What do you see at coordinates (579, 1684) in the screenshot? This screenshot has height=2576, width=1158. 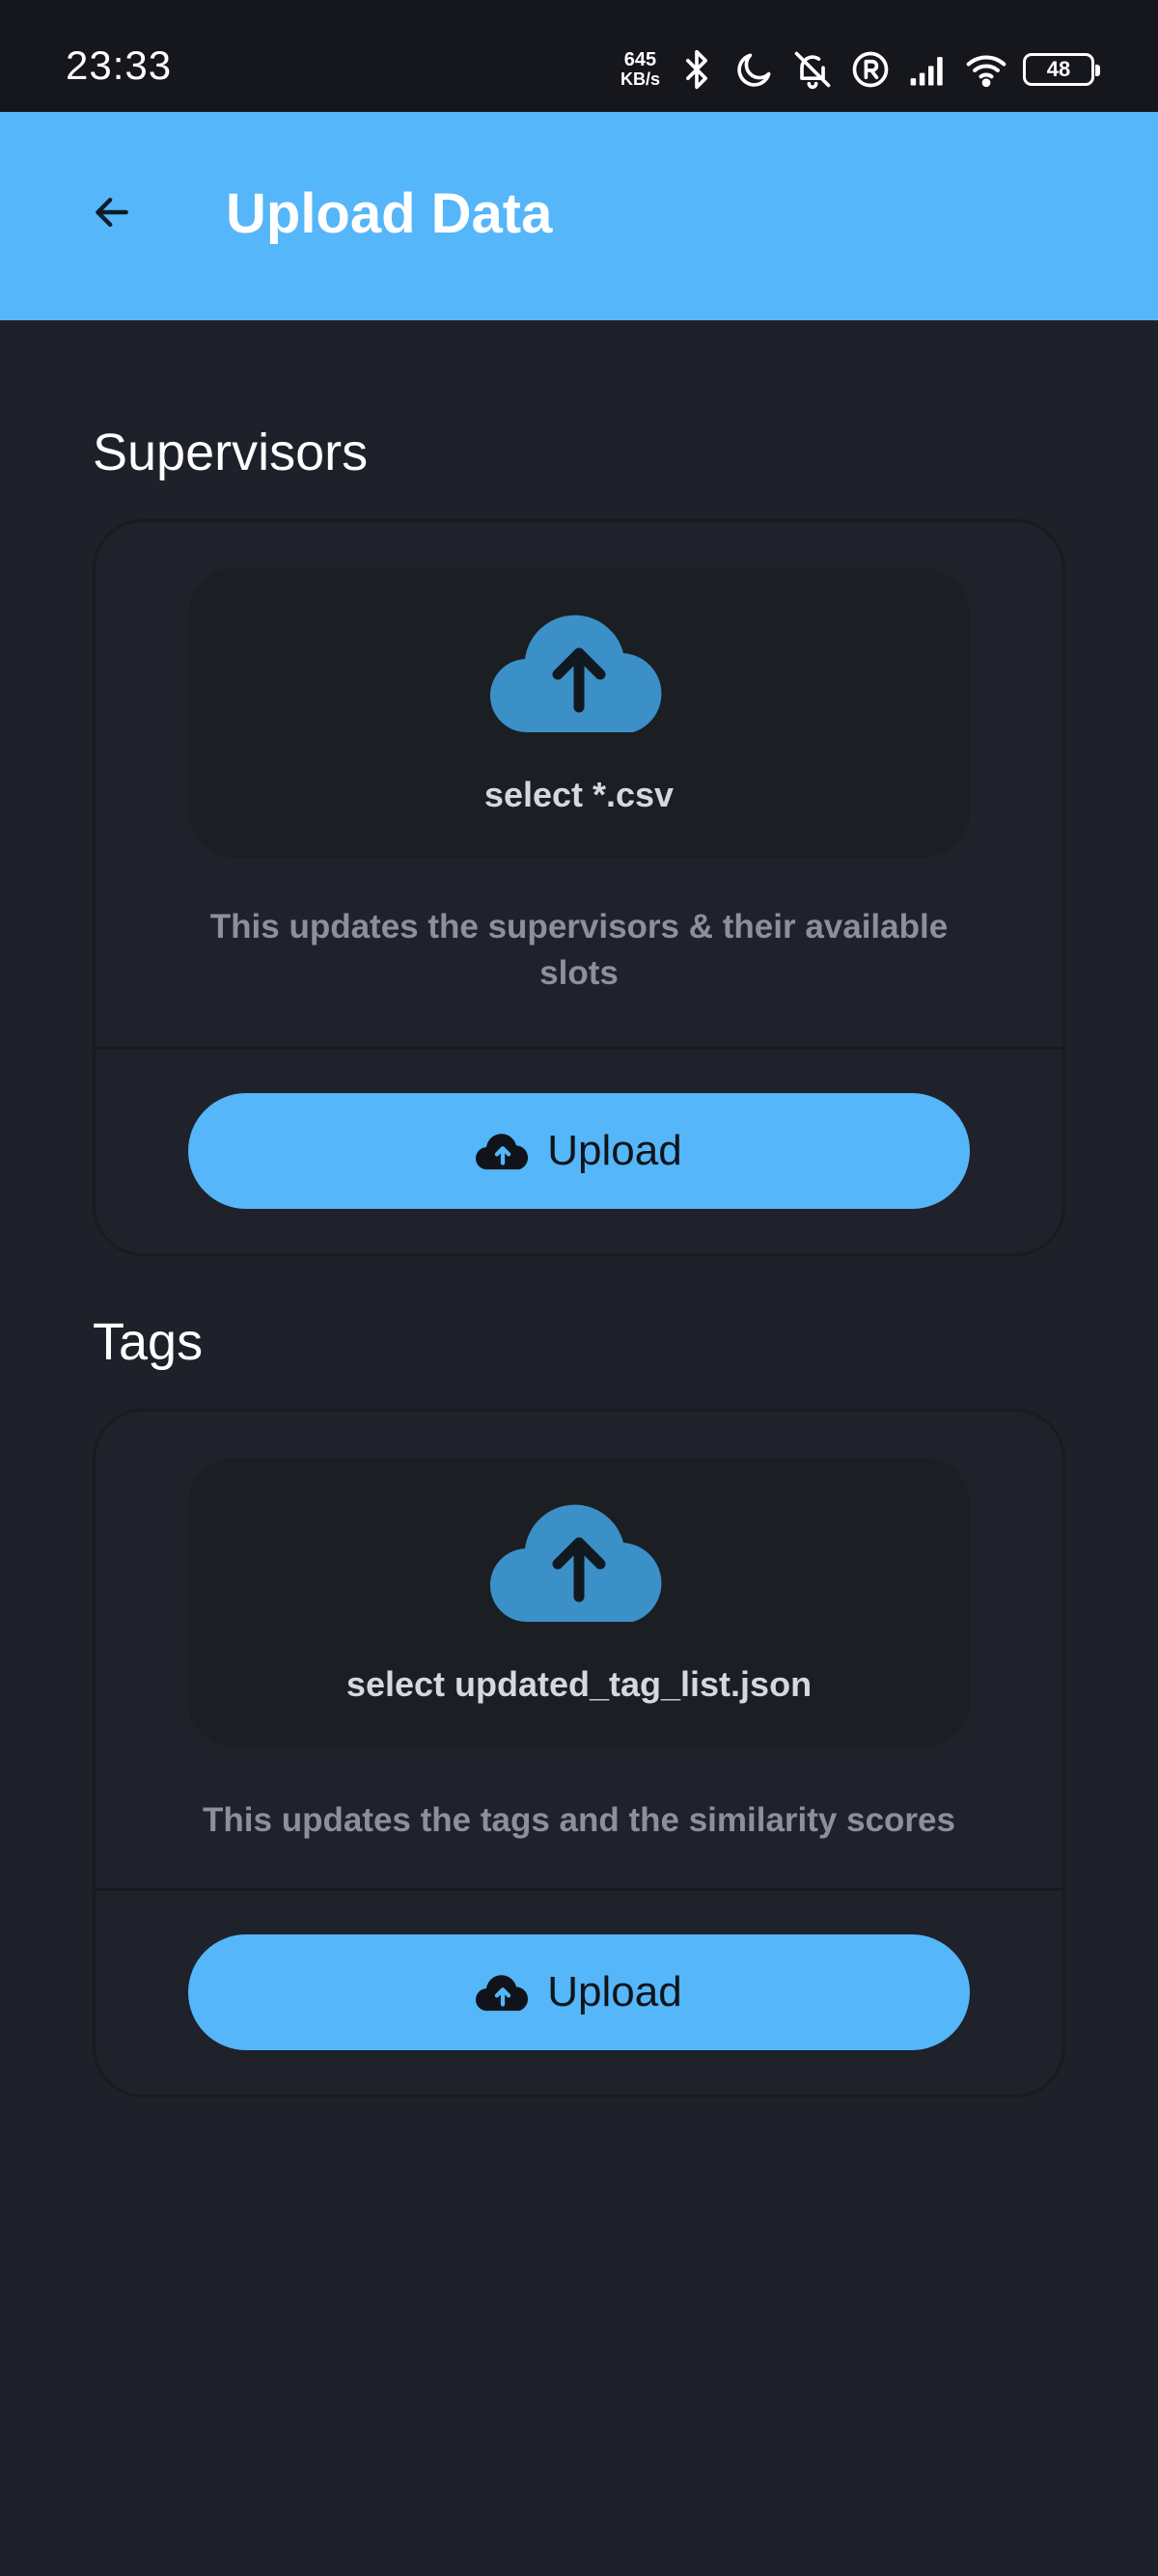 I see `select-file-label: select updated_tag_list.json` at bounding box center [579, 1684].